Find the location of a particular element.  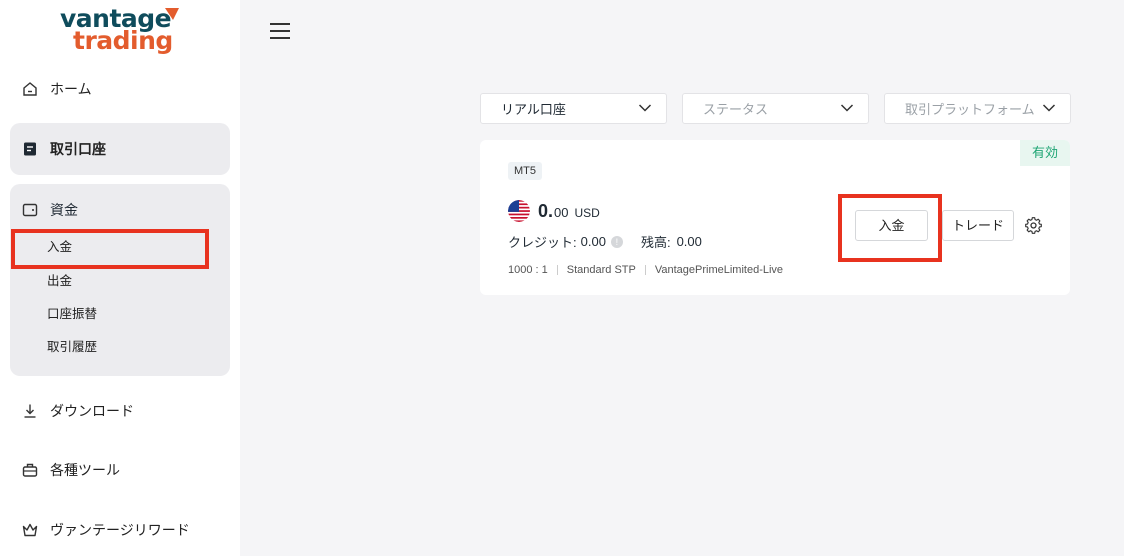

sidebar-item-label: ホーム is located at coordinates (71, 89).